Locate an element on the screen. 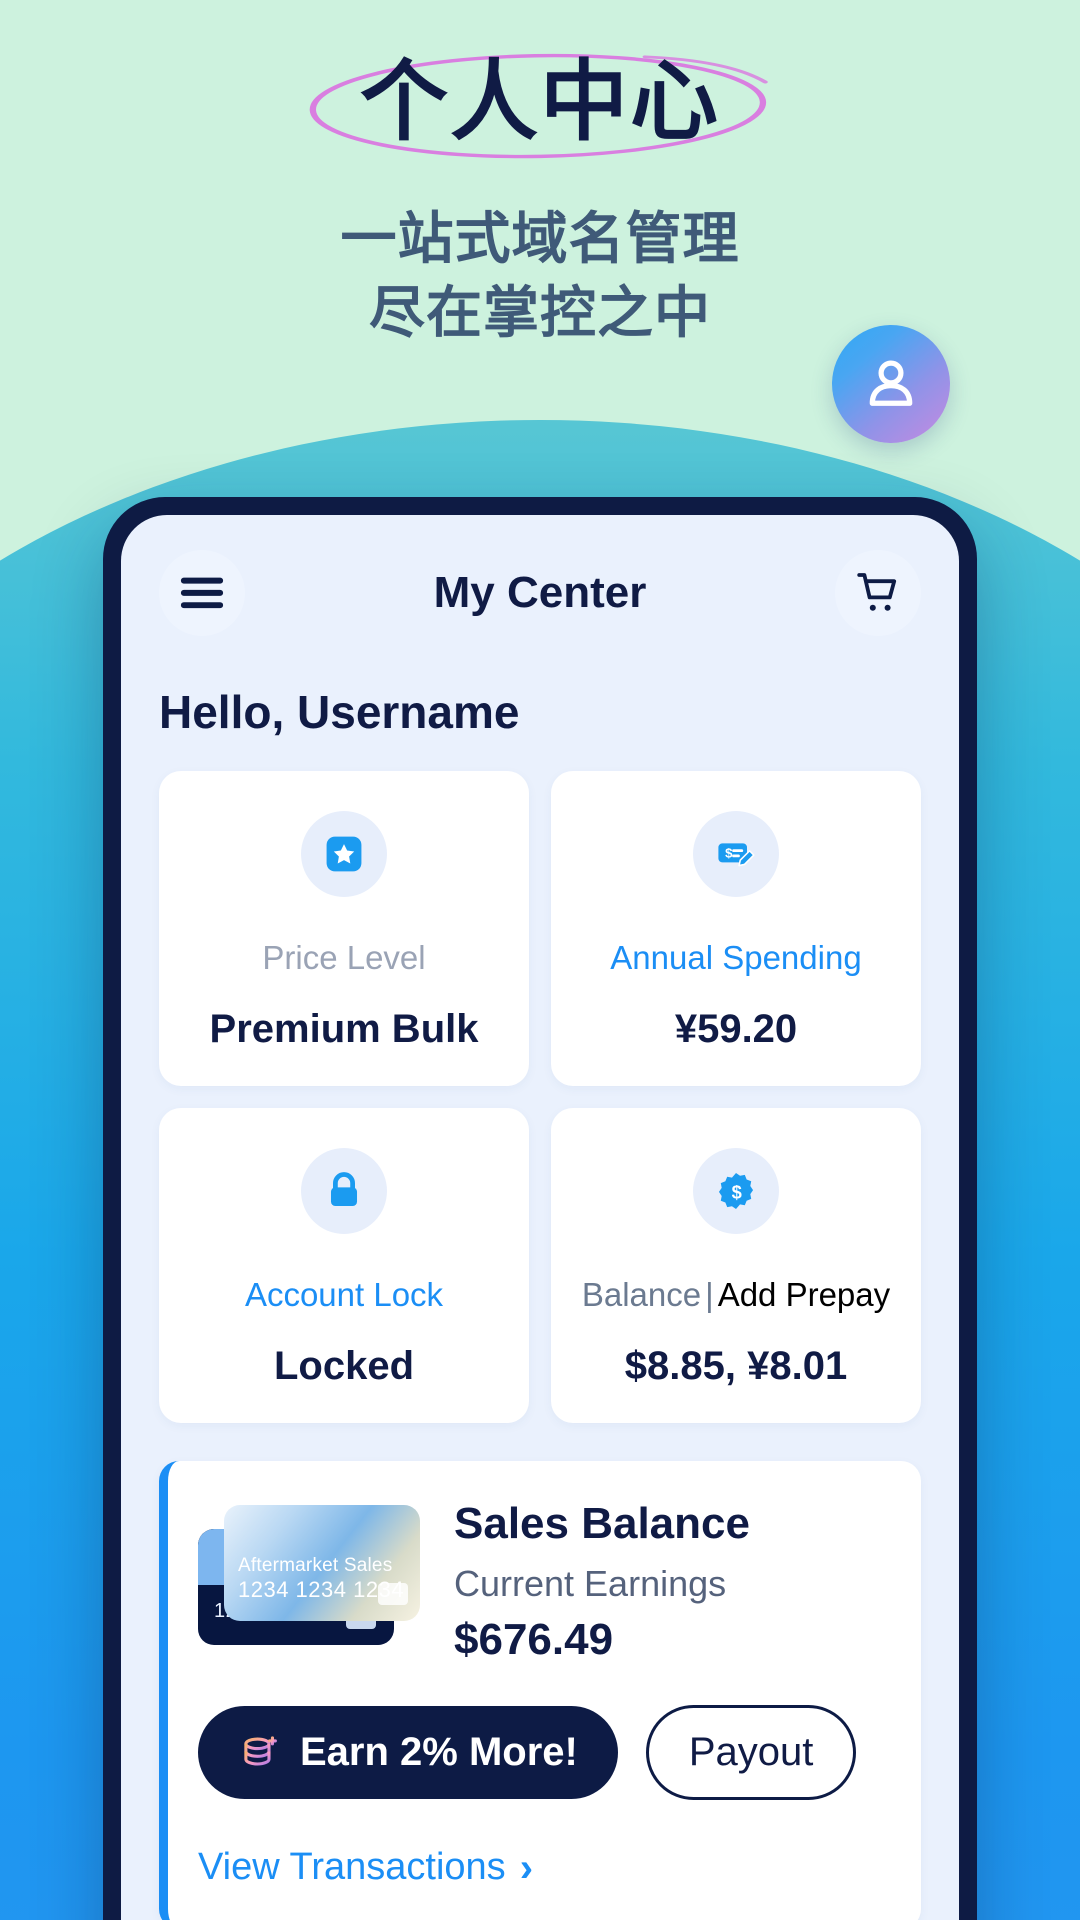  app-bar: My Center is located at coordinates (540, 593).